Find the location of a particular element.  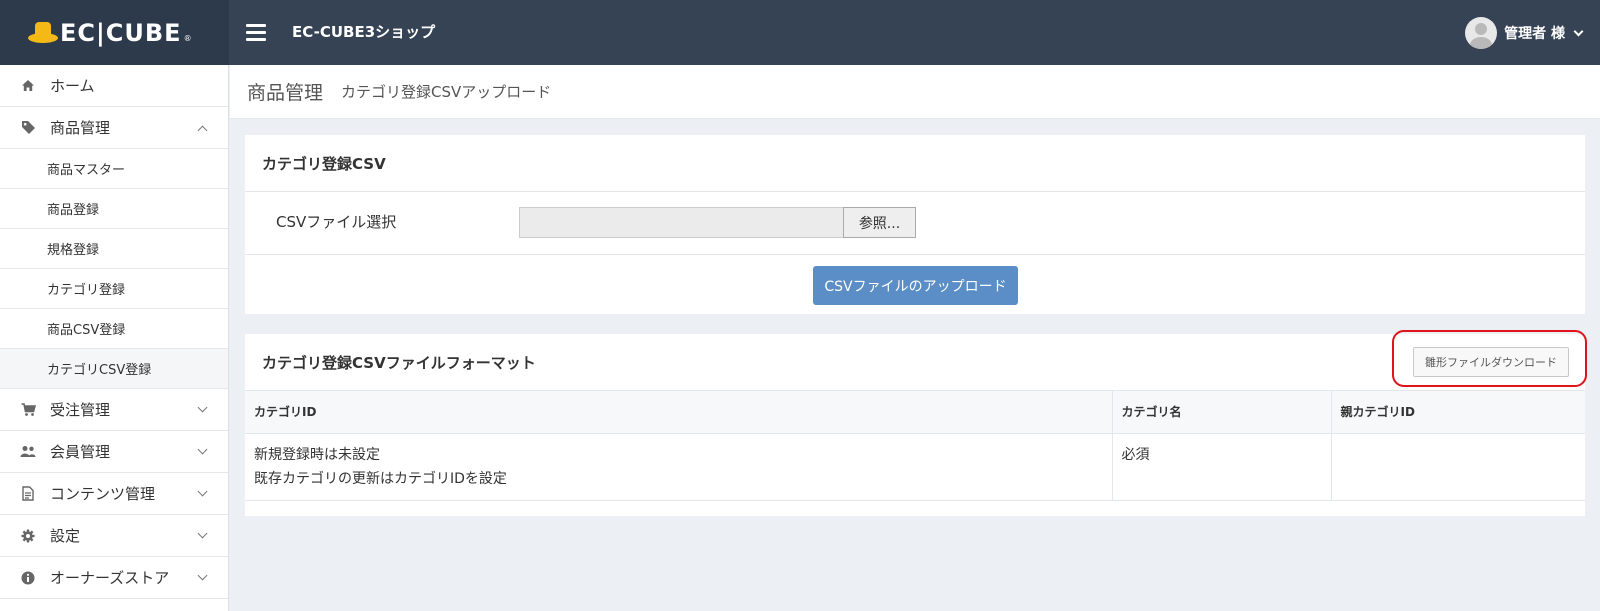

file-path-field is located at coordinates (682, 222).